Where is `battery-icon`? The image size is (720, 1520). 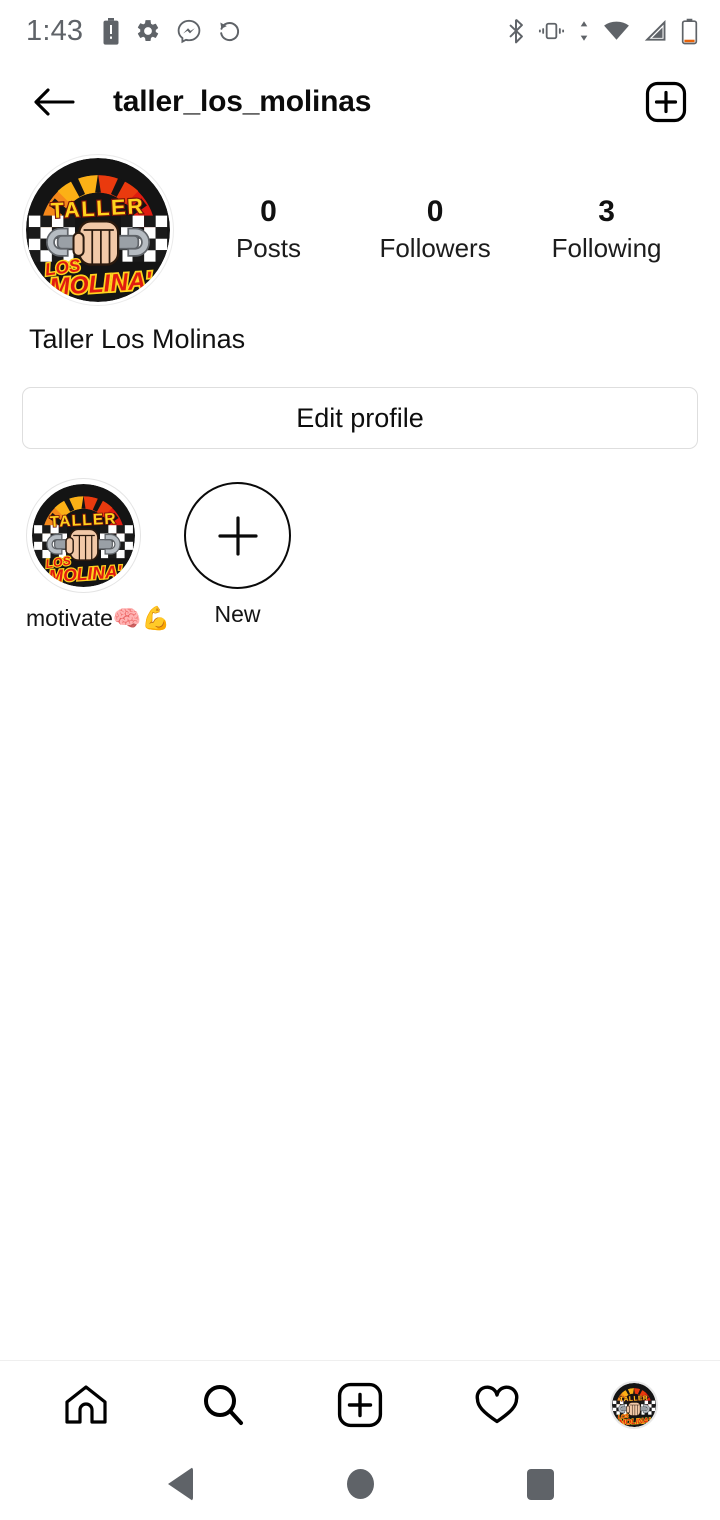 battery-icon is located at coordinates (689, 31).